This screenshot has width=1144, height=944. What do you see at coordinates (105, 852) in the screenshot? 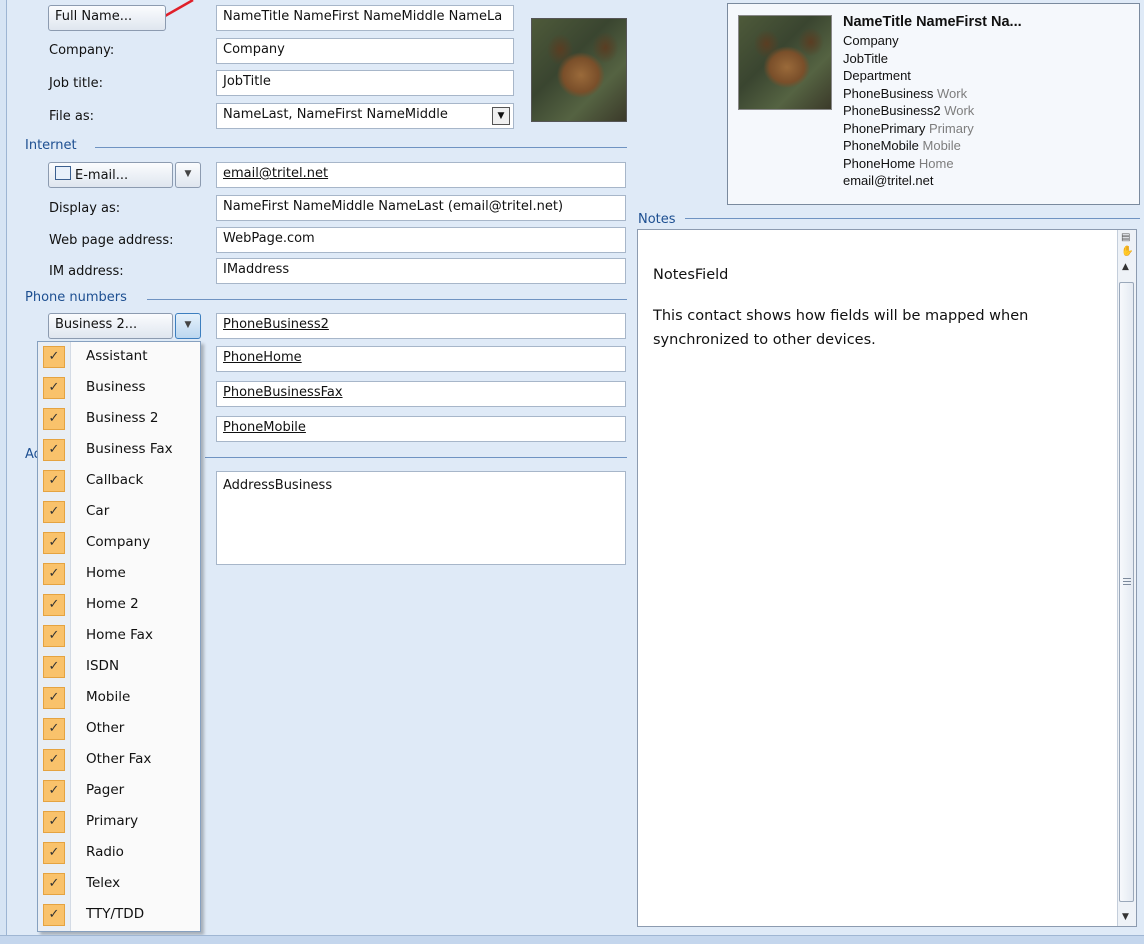
I see `menu-item-label: Radio` at bounding box center [105, 852].